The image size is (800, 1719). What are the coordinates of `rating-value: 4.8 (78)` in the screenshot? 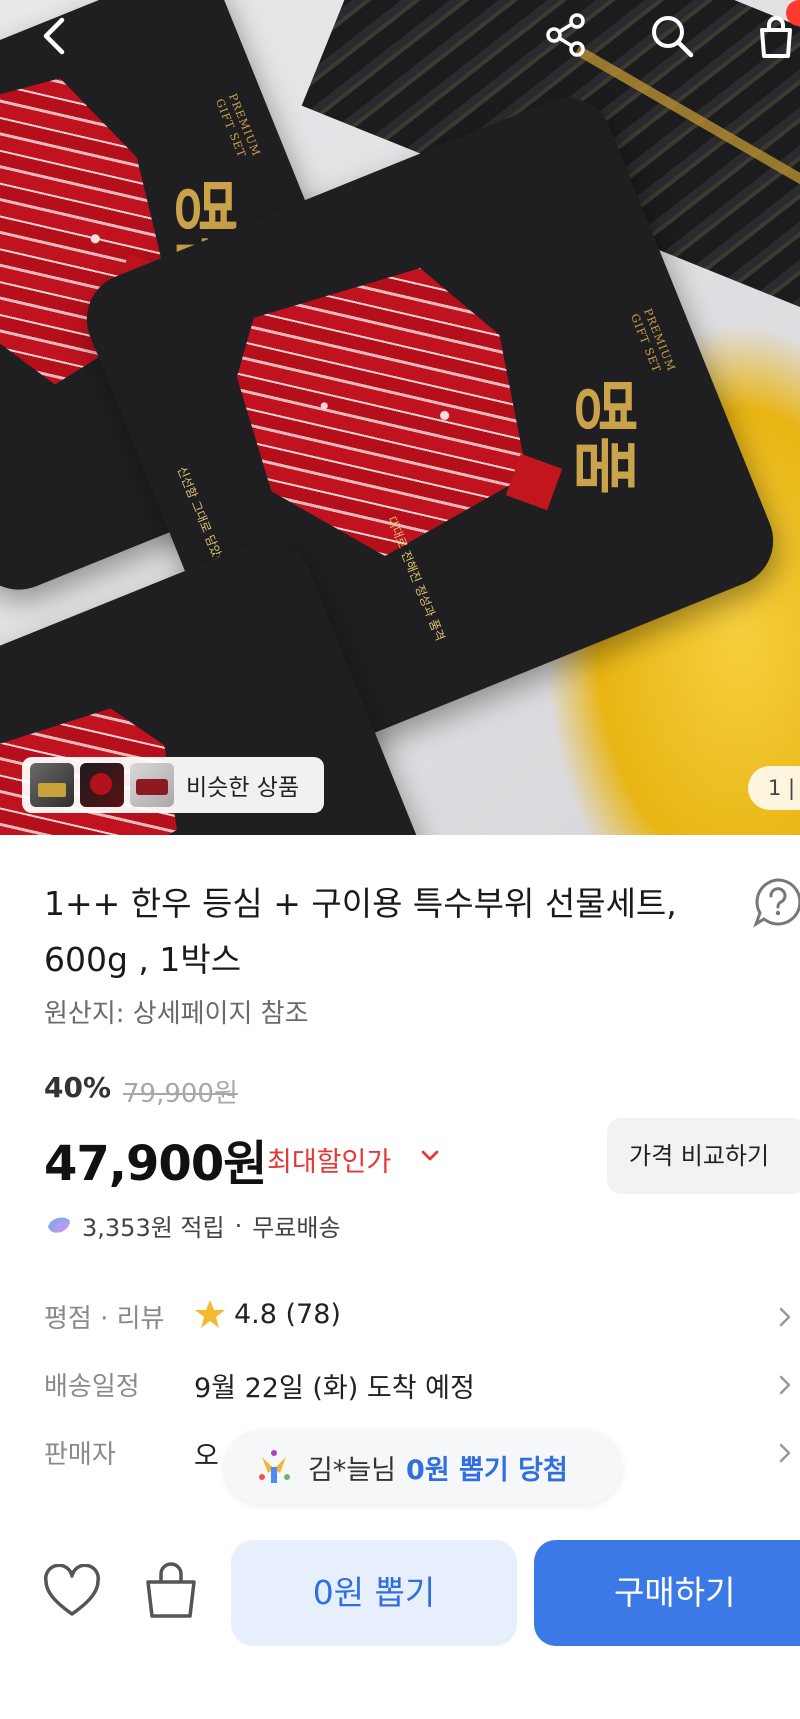 It's located at (267, 1314).